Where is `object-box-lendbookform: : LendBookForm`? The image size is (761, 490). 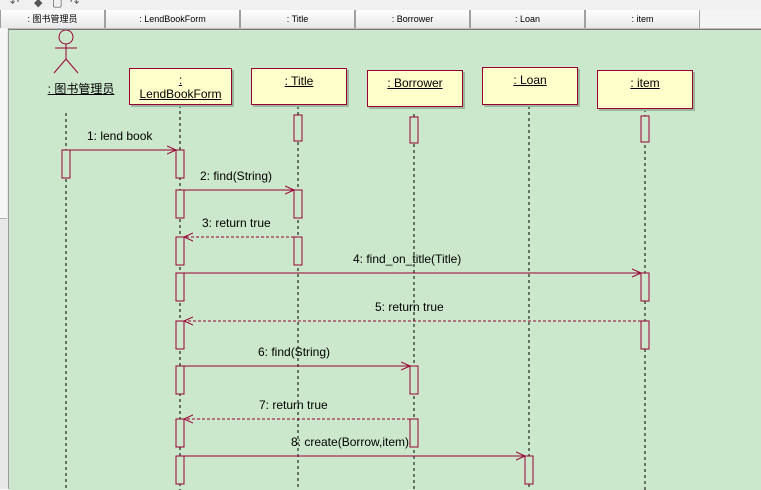
object-box-lendbookform: : LendBookForm is located at coordinates (180, 86).